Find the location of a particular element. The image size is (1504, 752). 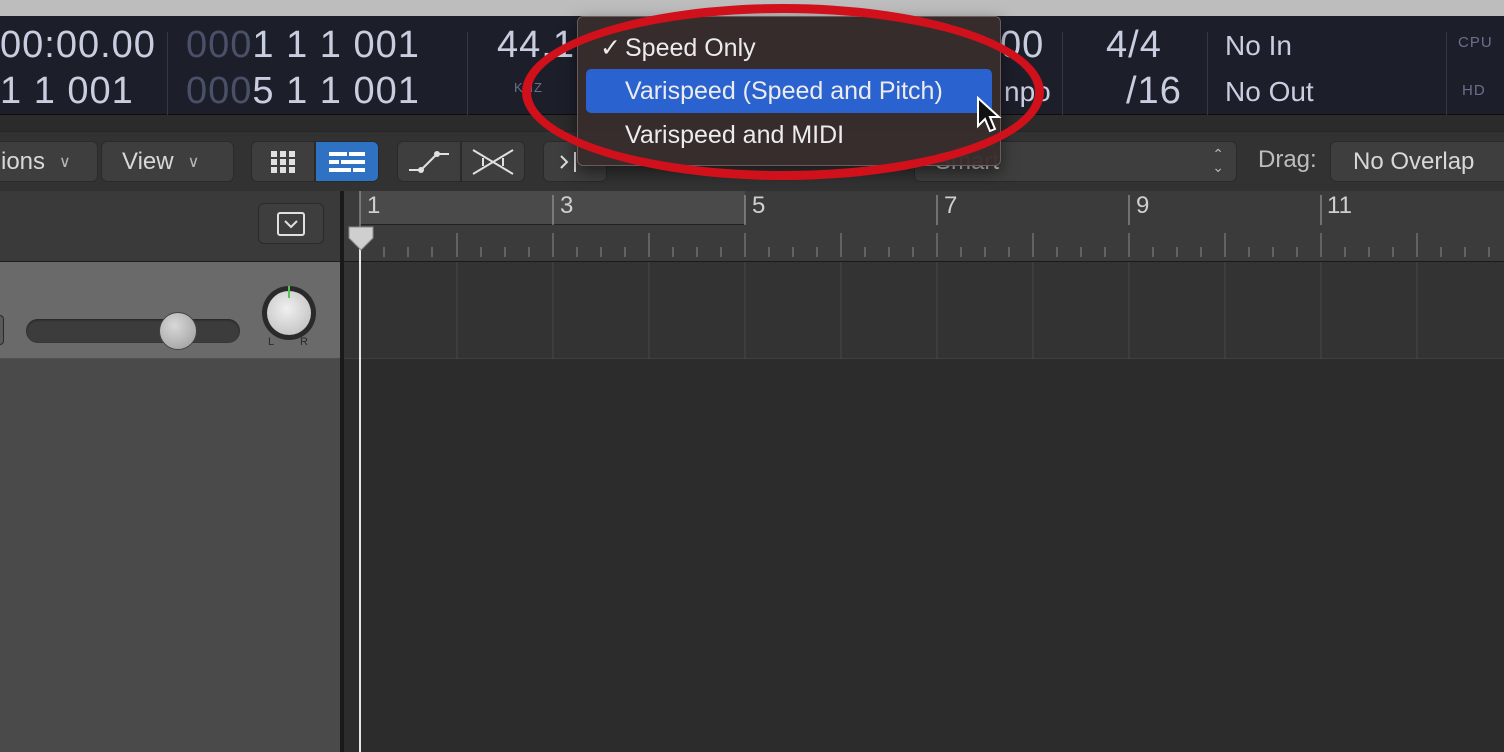

collapse-tracks-icon is located at coordinates (291, 223).